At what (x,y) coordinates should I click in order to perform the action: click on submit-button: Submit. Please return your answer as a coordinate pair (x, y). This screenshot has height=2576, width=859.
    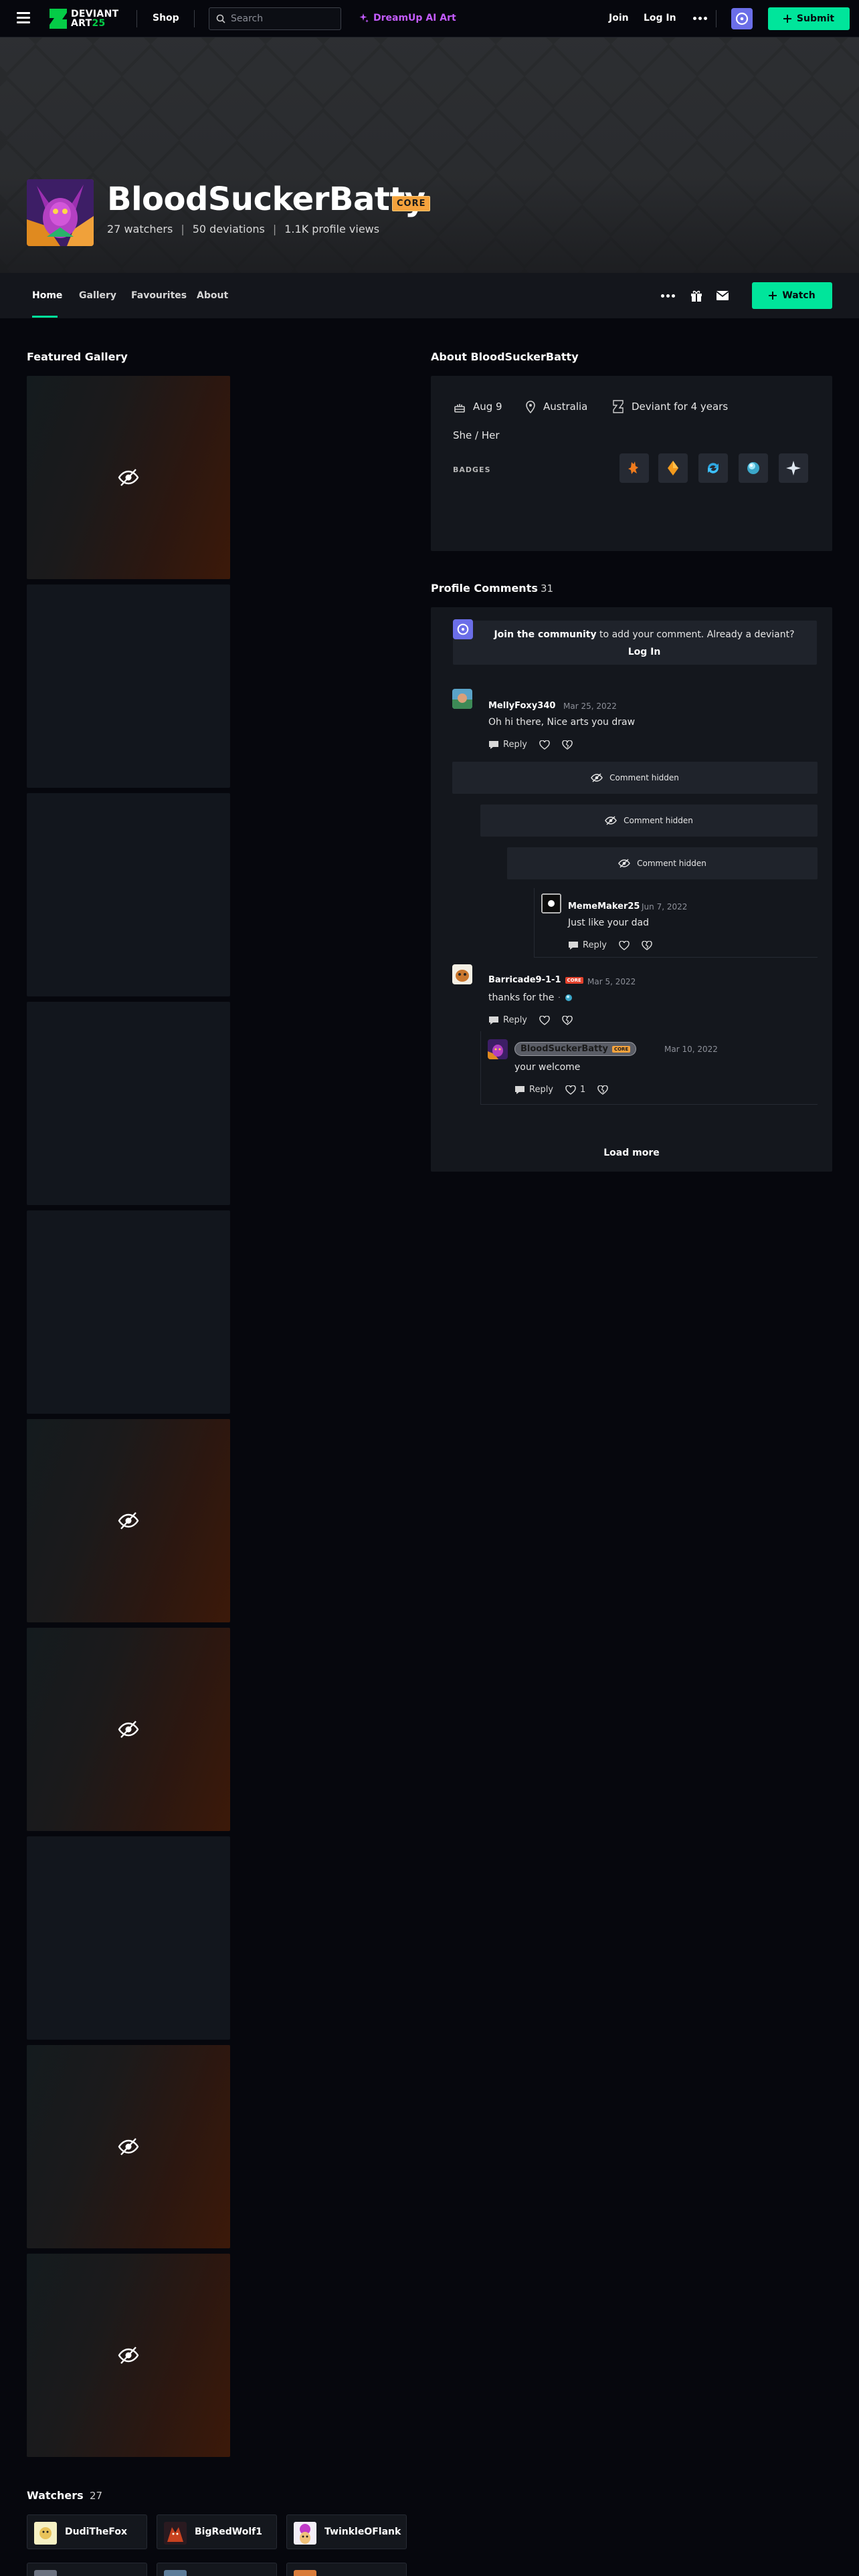
    Looking at the image, I should click on (809, 18).